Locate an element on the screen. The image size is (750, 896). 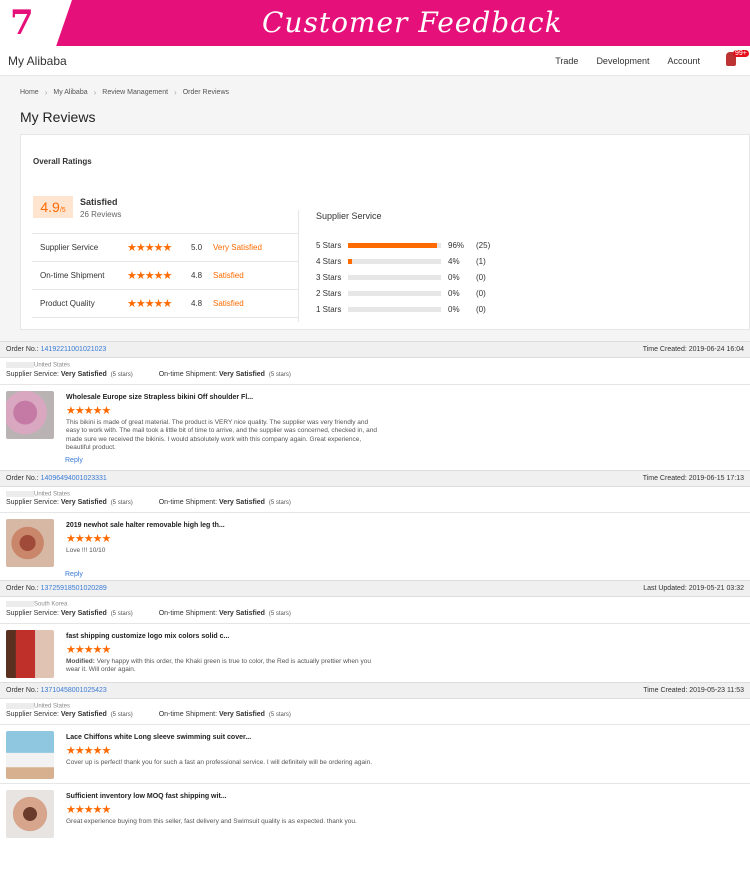
rating-value: 5.0 is located at coordinates (197, 247).